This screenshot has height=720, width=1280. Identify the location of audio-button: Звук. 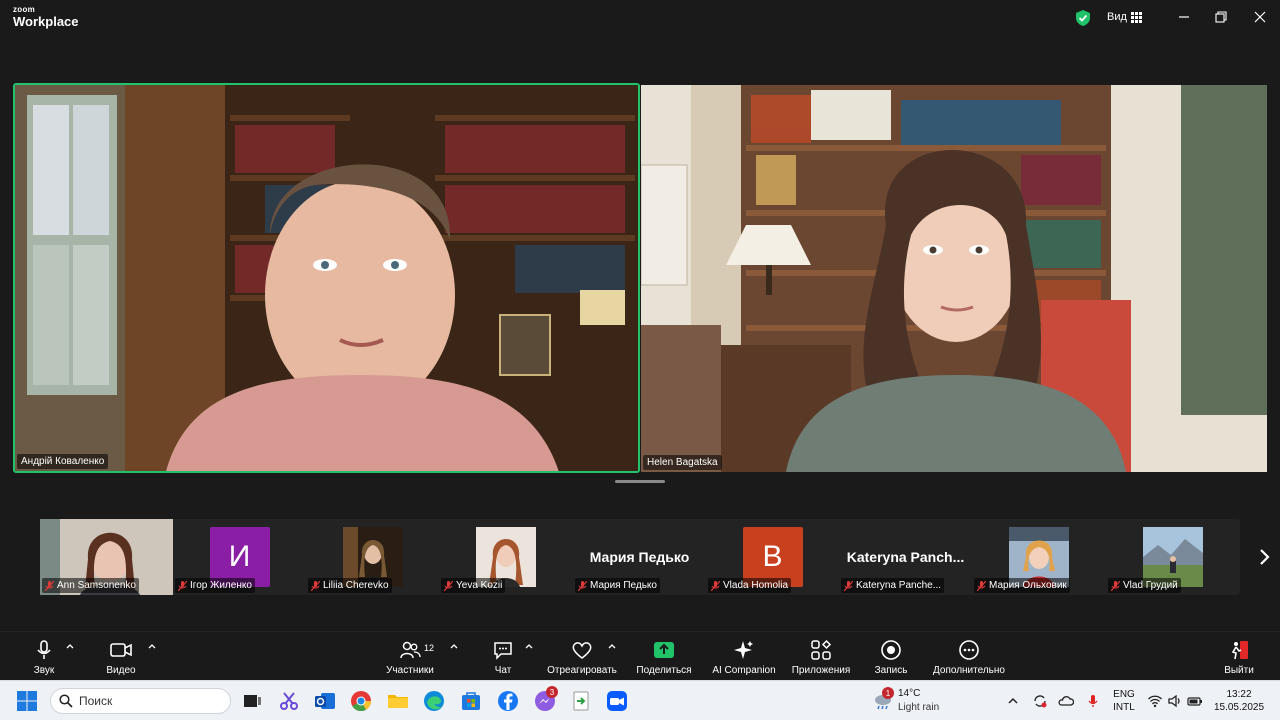
(44, 656).